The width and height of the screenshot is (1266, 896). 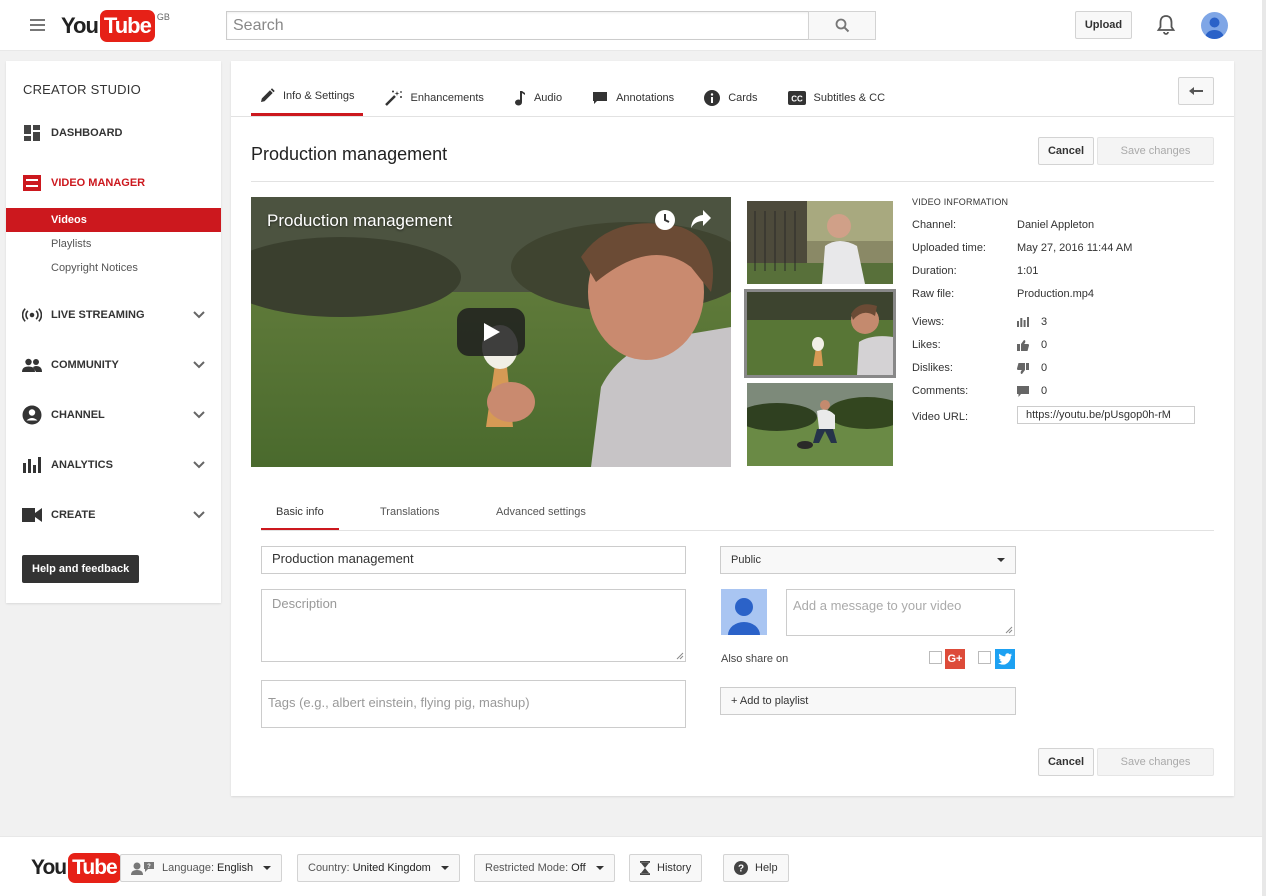 What do you see at coordinates (934, 225) in the screenshot?
I see `info-label-channel: Channel:` at bounding box center [934, 225].